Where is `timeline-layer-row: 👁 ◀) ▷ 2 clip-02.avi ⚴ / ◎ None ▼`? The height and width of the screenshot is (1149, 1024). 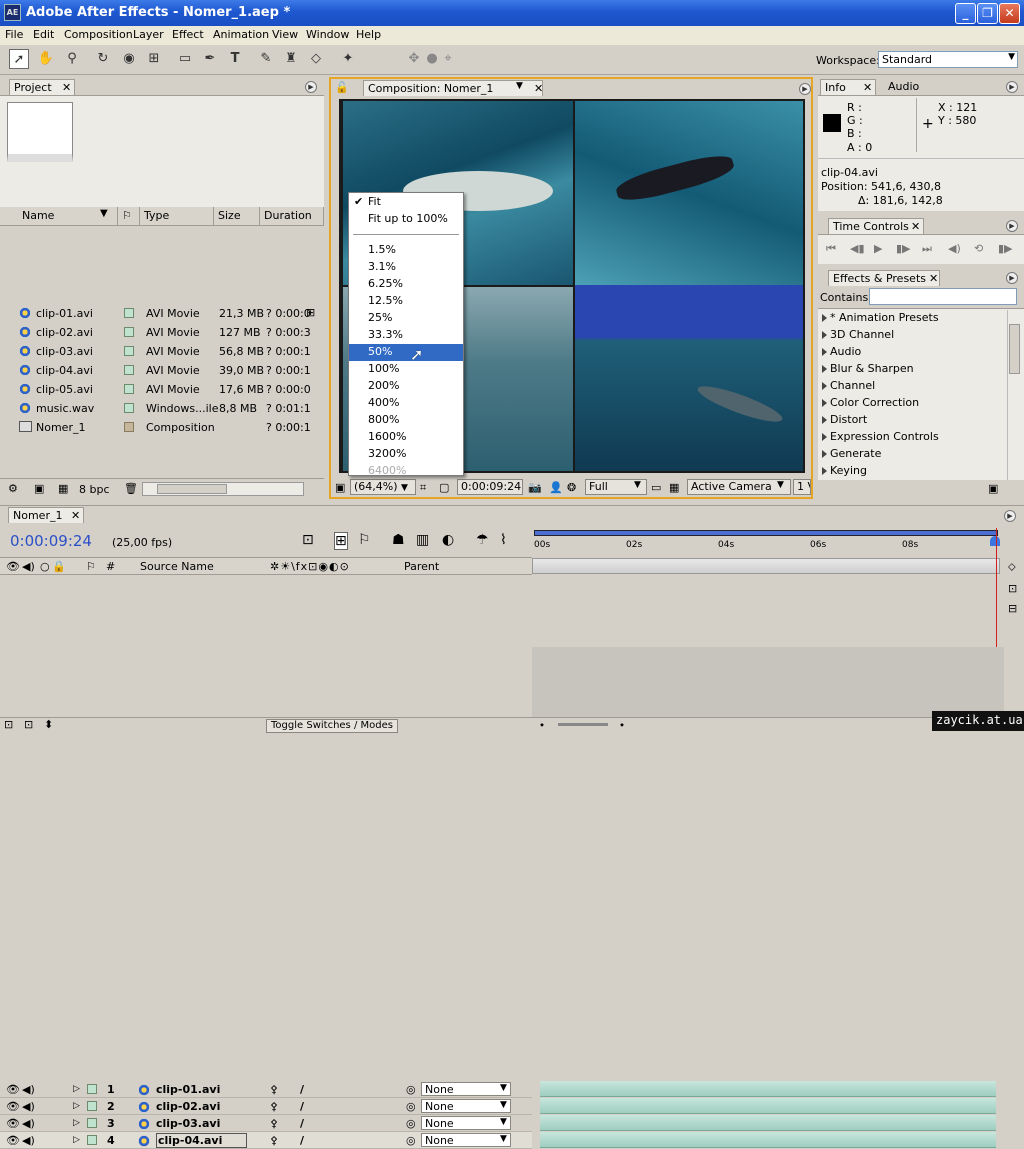
timeline-layer-row: 👁 ◀) ▷ 2 clip-02.avi ⚴ / ◎ None ▼ is located at coordinates (266, 1106).